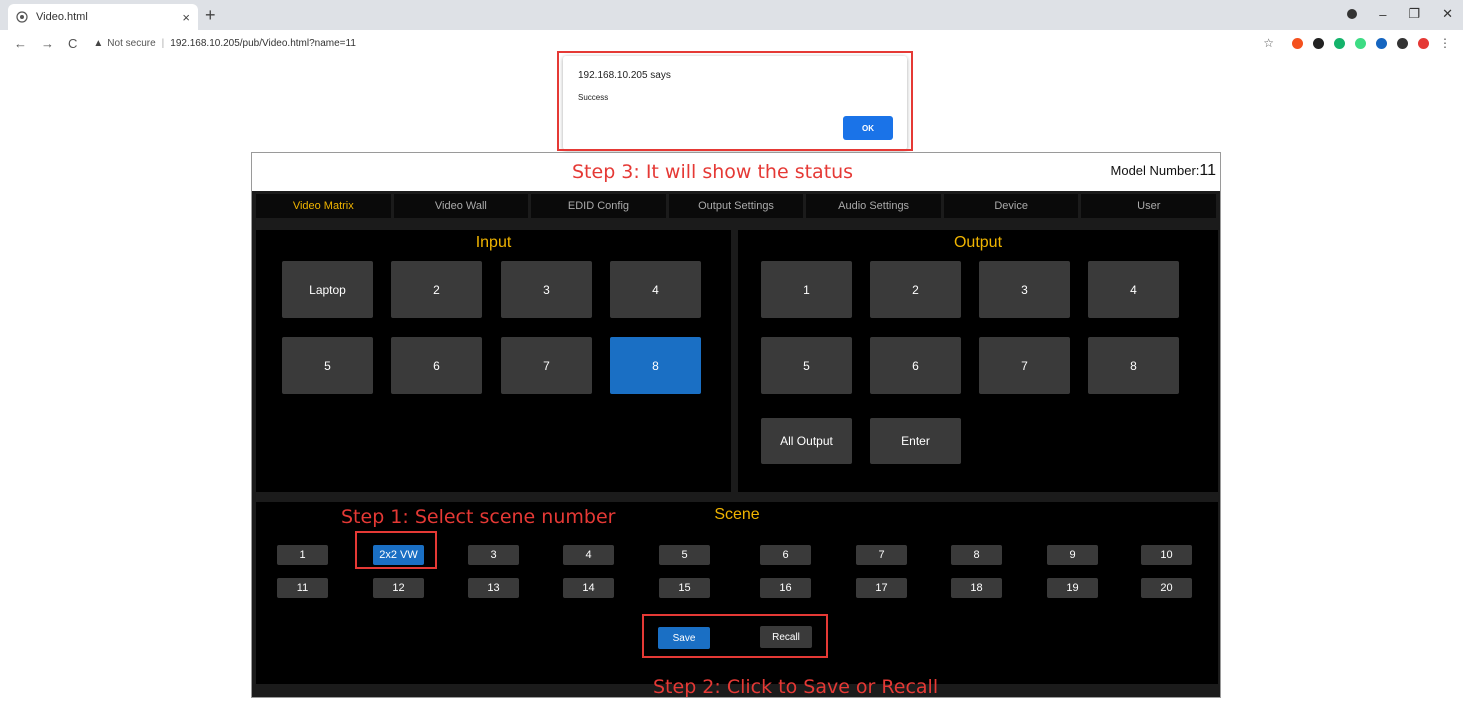 The height and width of the screenshot is (708, 1463). I want to click on scene-button: 4, so click(588, 555).